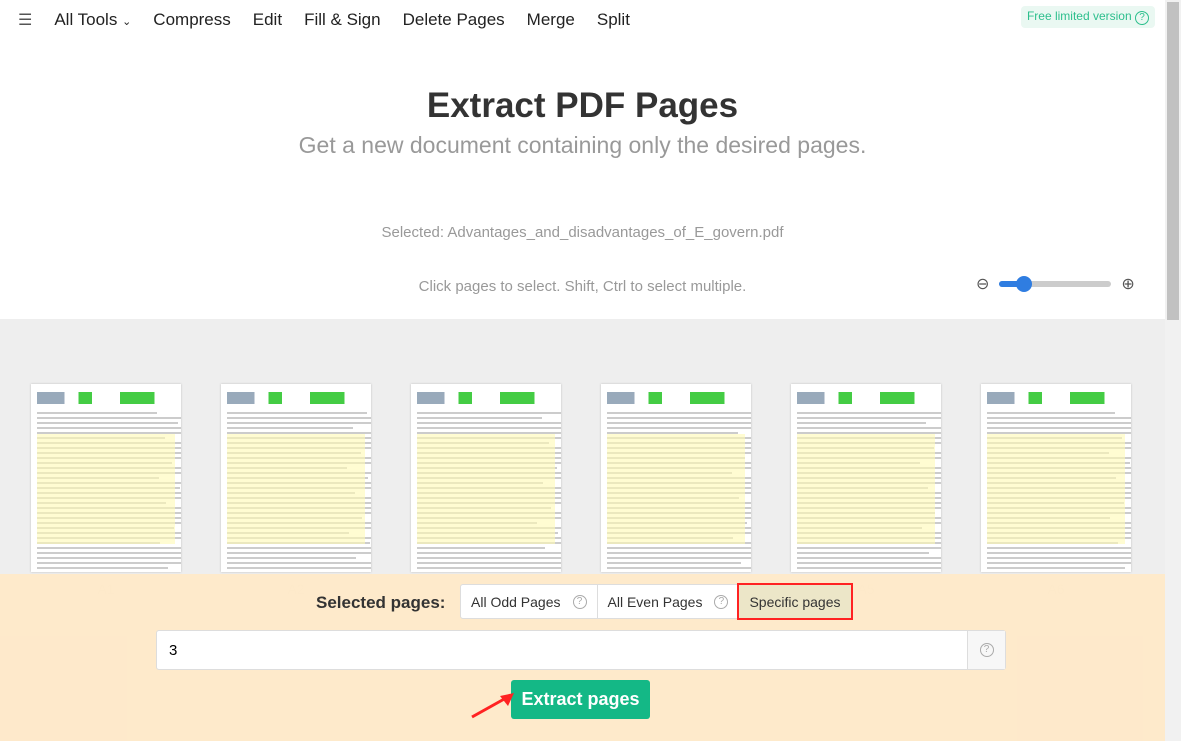  What do you see at coordinates (191, 20) in the screenshot?
I see `nav-compress: Compress` at bounding box center [191, 20].